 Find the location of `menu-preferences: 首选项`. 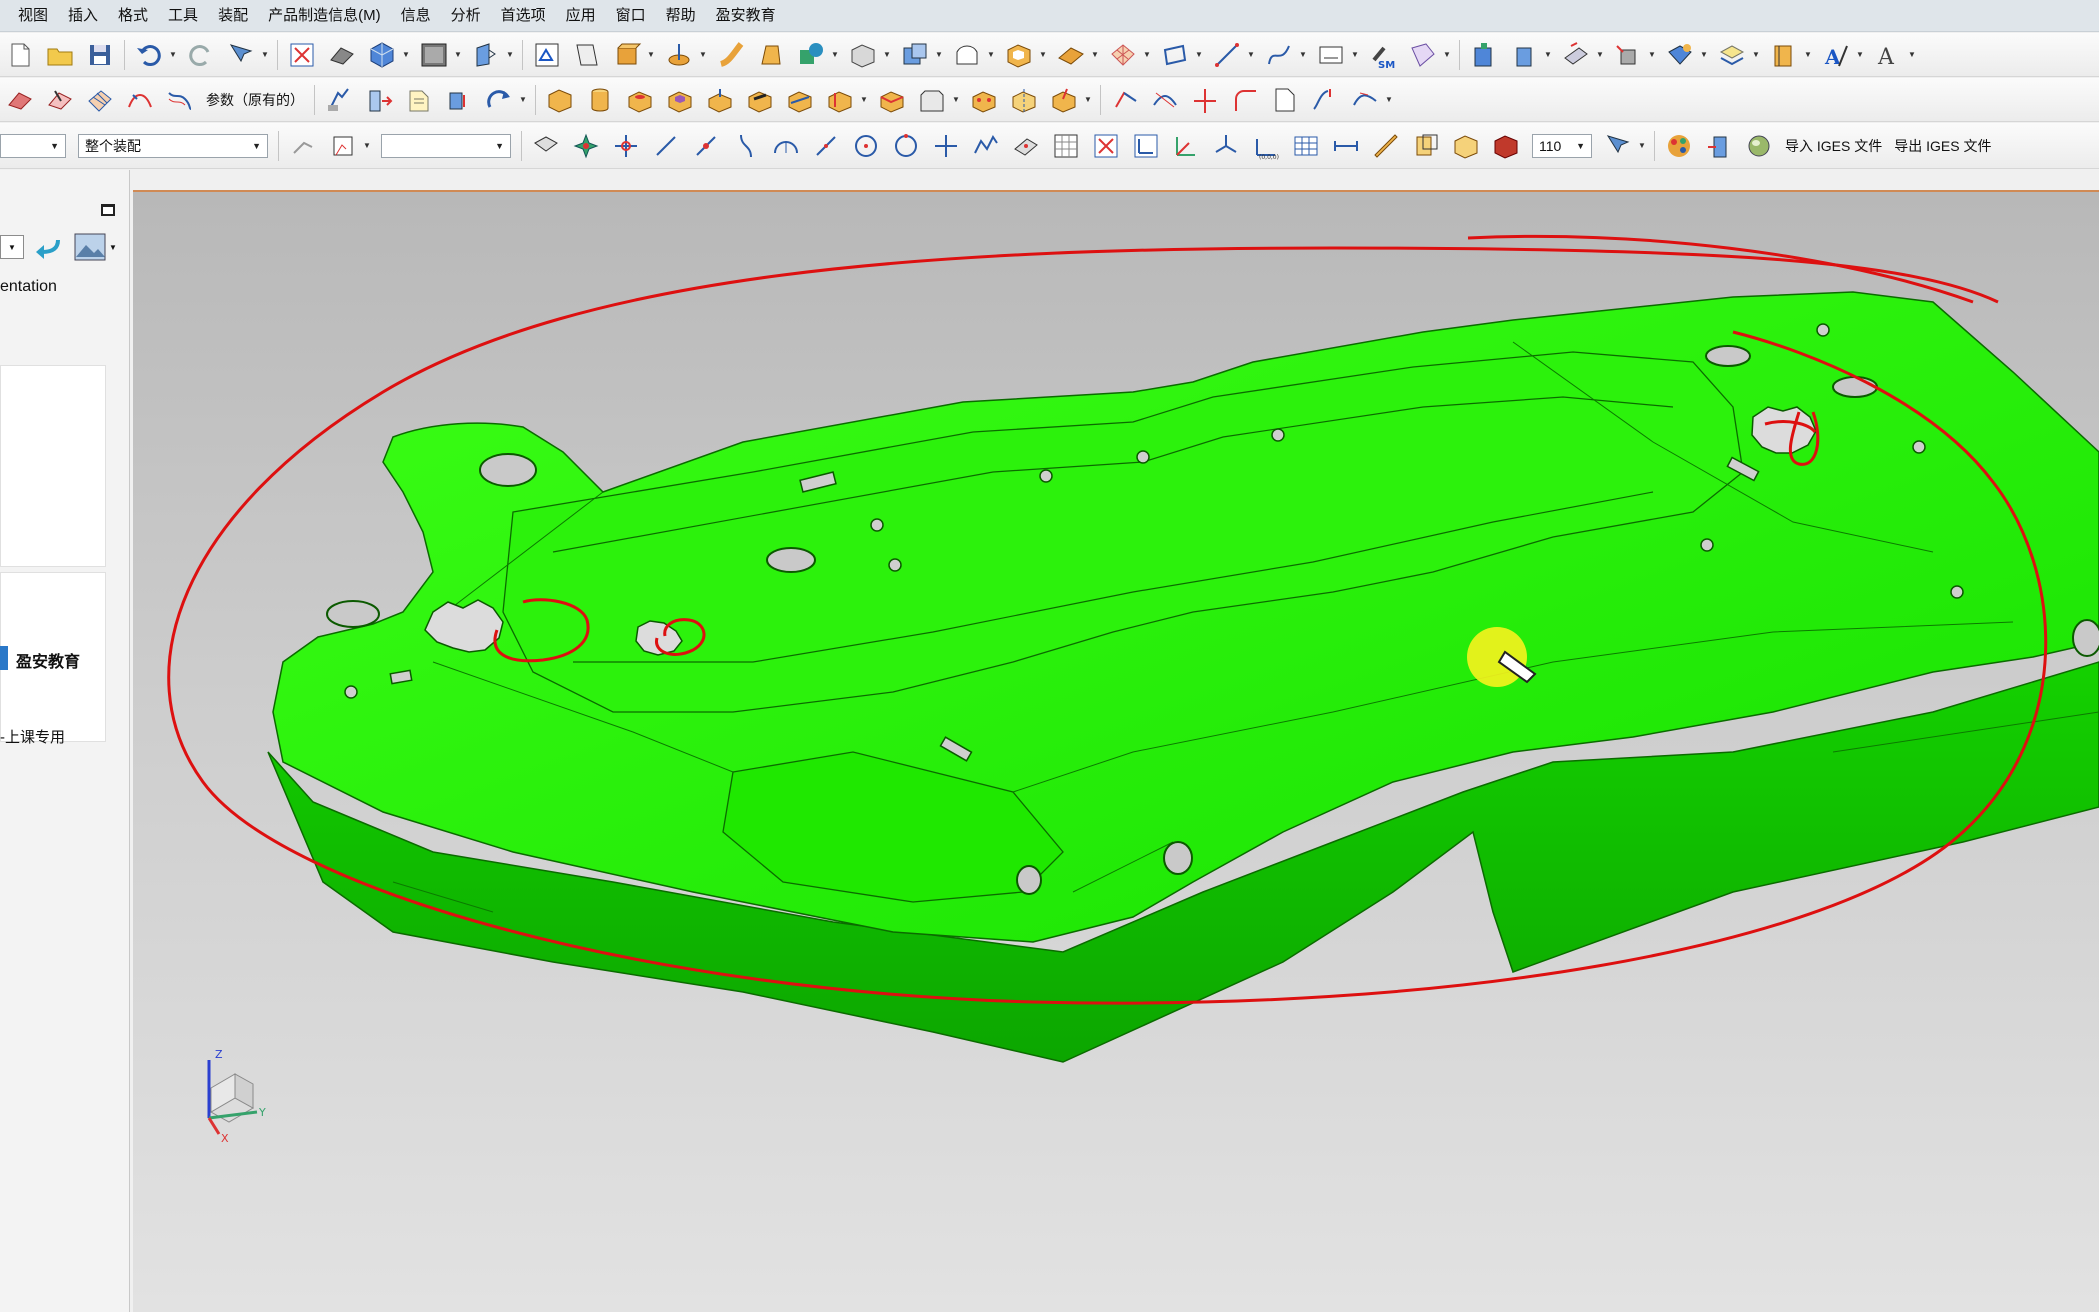

menu-preferences: 首选项 is located at coordinates (523, 16).